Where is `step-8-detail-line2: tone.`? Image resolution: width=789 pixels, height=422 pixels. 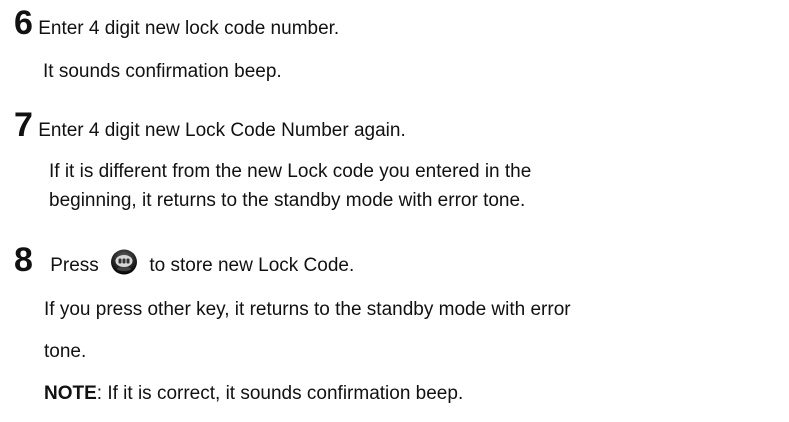 step-8-detail-line2: tone. is located at coordinates (65, 351).